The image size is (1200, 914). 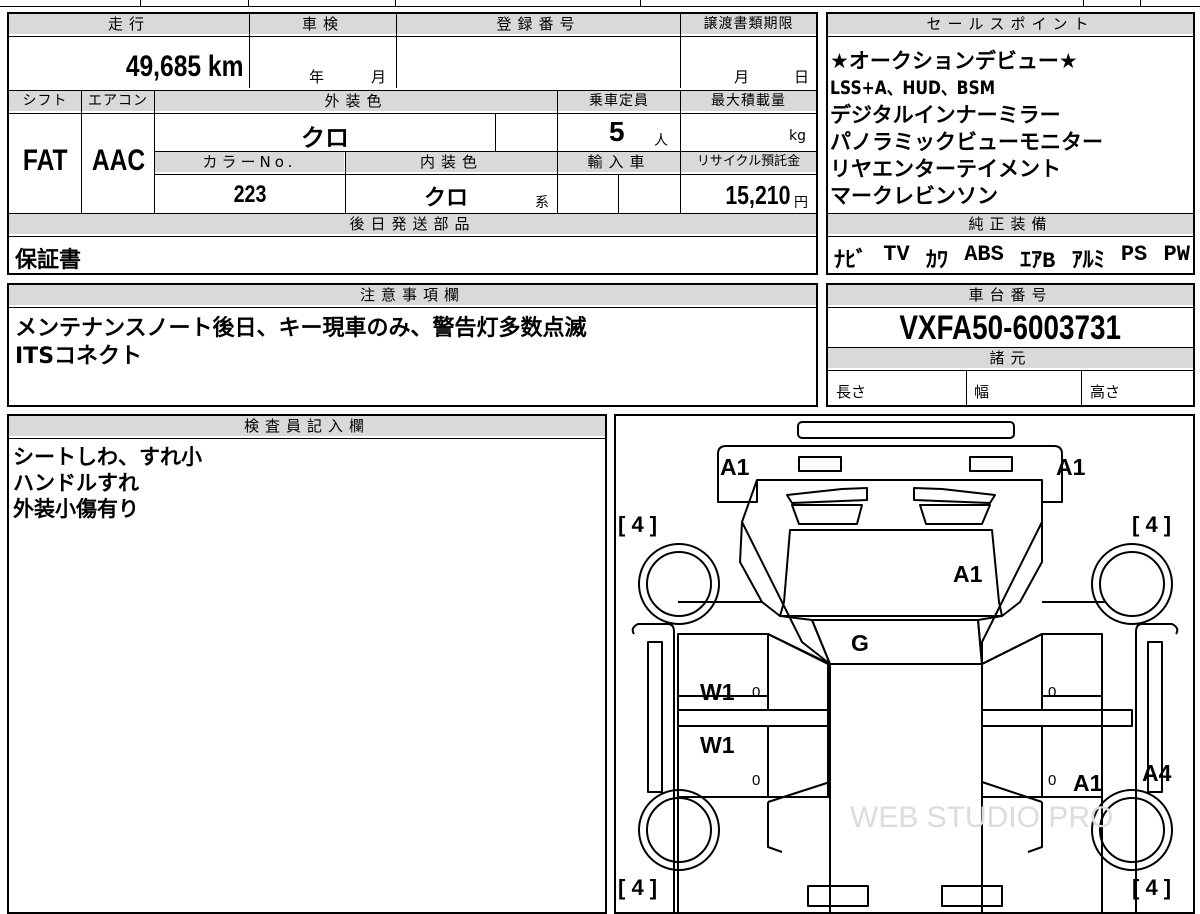 I want to click on chassis-box: 車台番号 VXFA50-6003731 諸元 長さ 幅 高さ, so click(x=1010, y=345).